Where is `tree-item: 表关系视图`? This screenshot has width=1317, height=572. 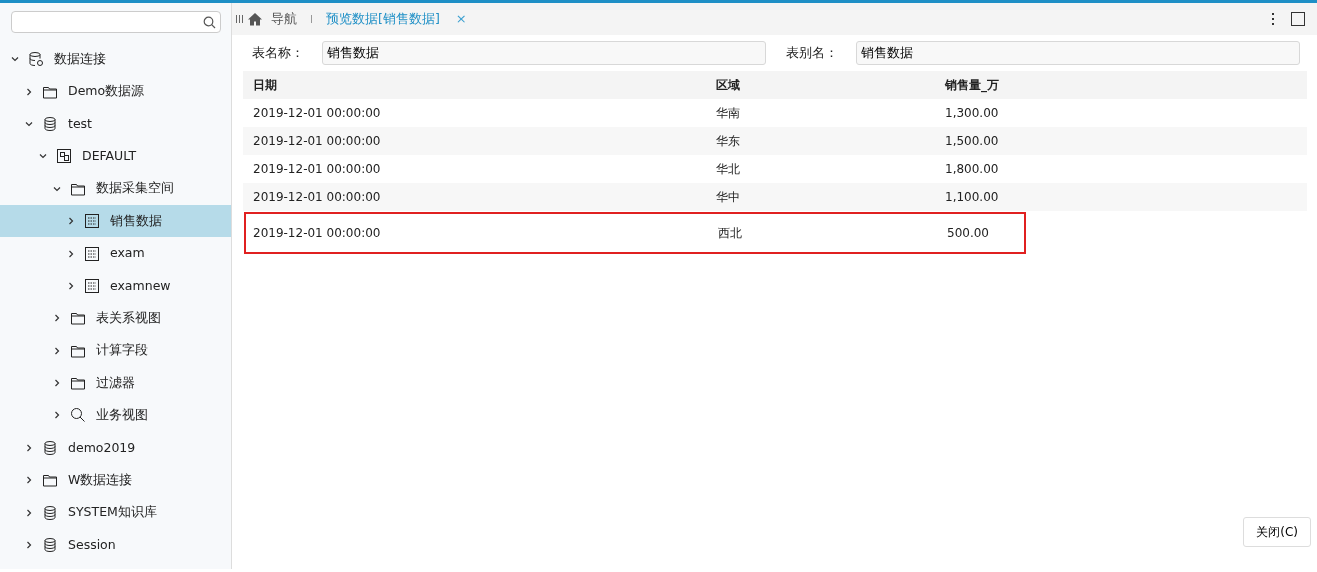
tree-item: 表关系视图 is located at coordinates (115, 318).